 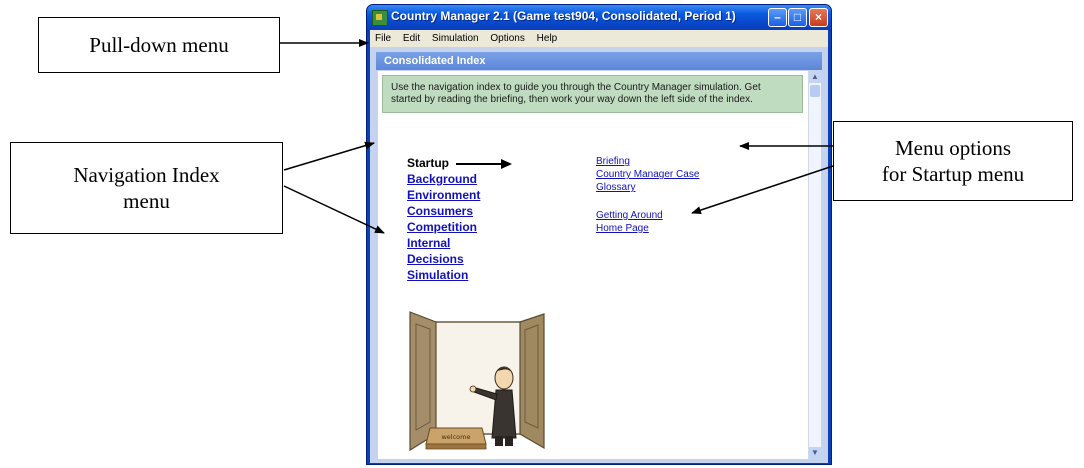 What do you see at coordinates (815, 91) in the screenshot?
I see `scrollbar-thumb` at bounding box center [815, 91].